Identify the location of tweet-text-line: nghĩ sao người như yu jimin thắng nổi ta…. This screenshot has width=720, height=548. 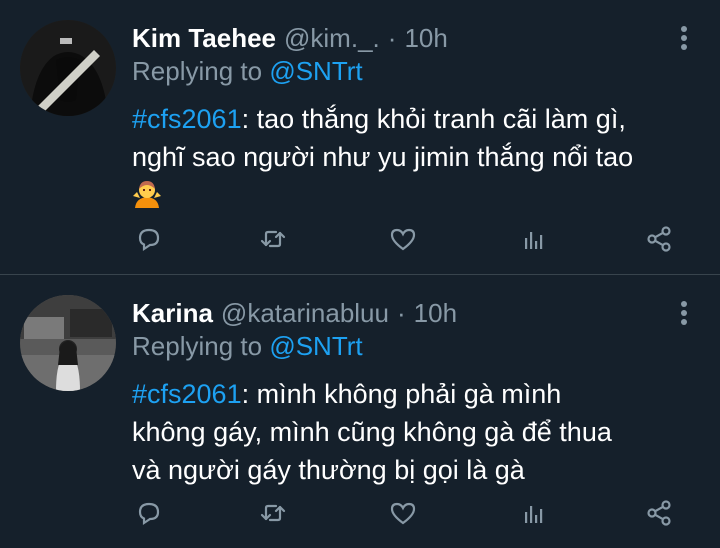
(383, 157).